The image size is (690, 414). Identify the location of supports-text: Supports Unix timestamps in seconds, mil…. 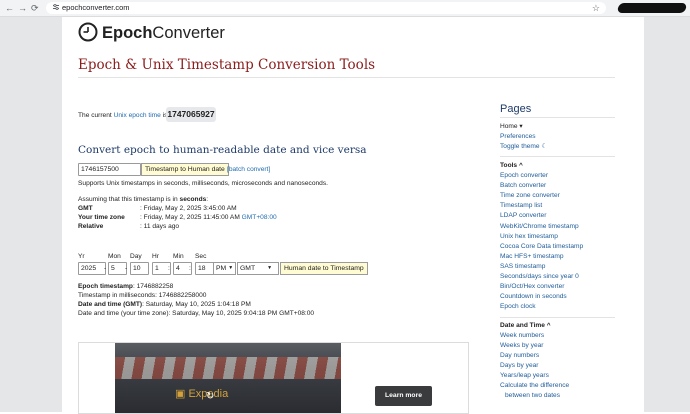
(203, 183).